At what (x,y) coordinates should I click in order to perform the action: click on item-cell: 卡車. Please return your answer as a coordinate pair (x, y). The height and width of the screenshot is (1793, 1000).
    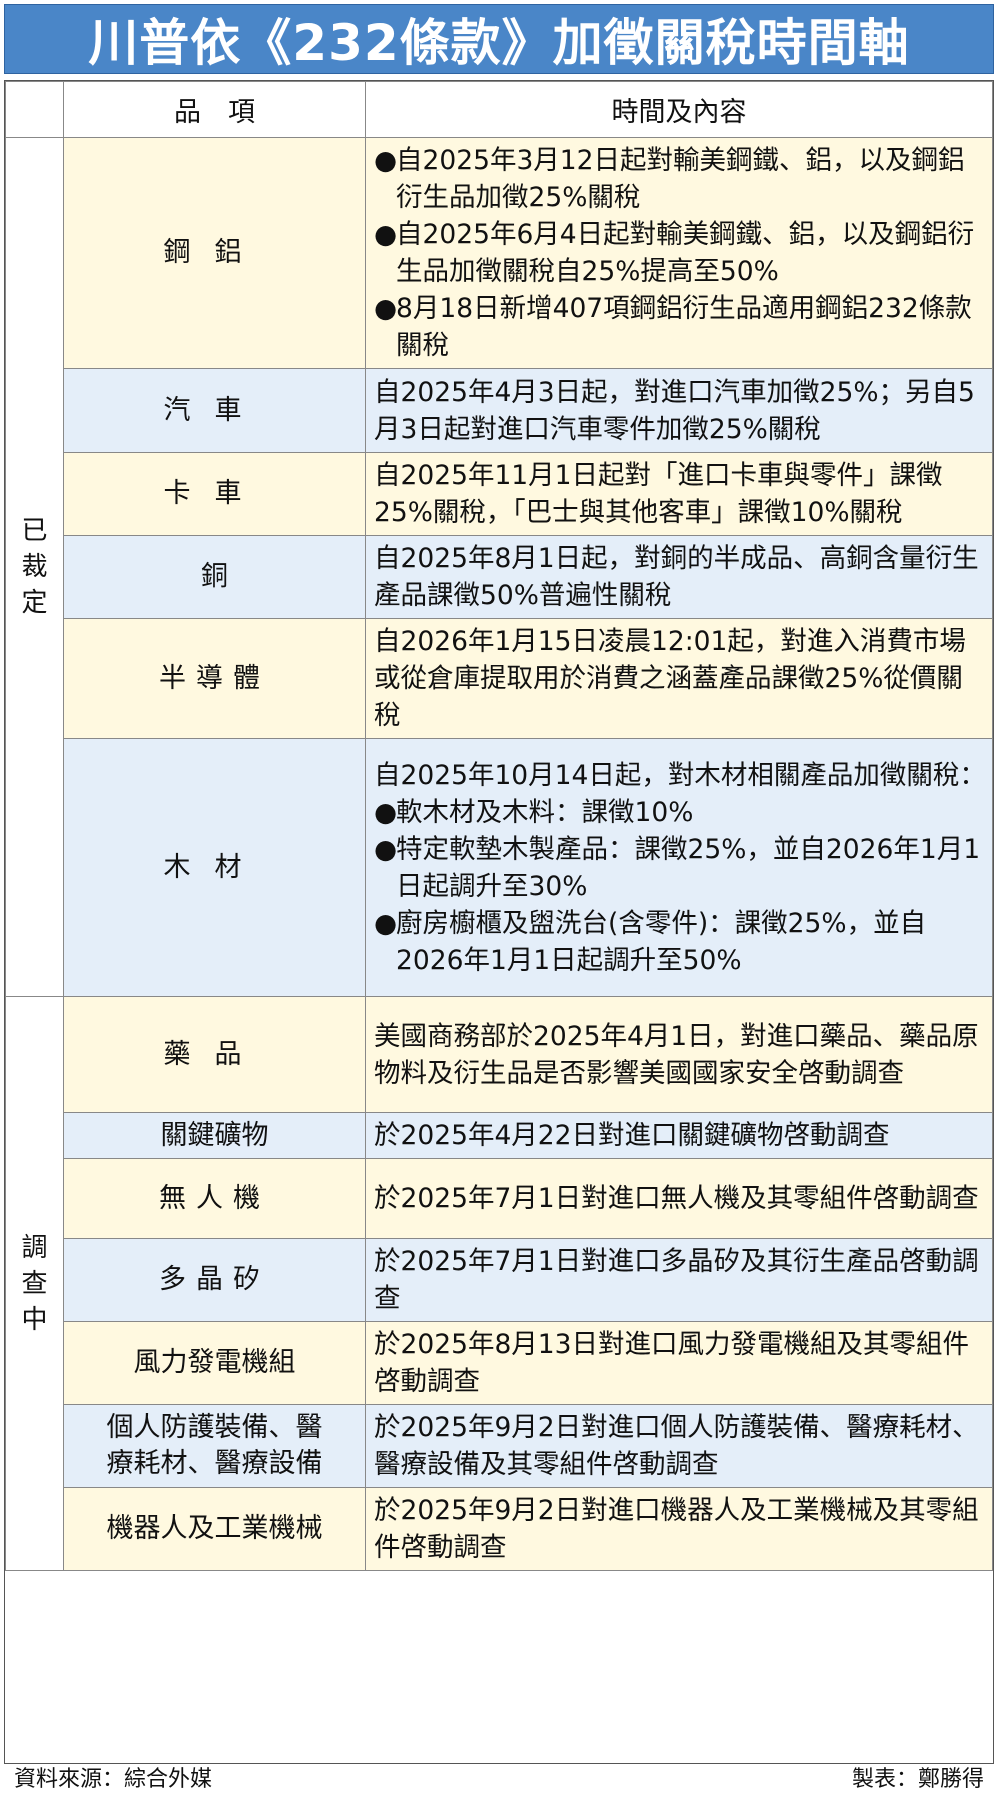
    Looking at the image, I should click on (214, 494).